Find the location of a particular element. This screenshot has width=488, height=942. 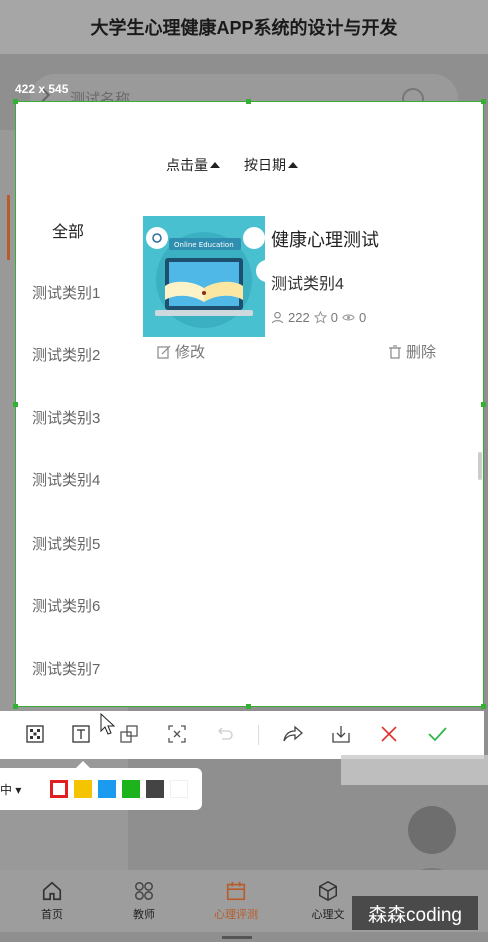

nav-item-teacher: 教师 is located at coordinates (144, 901).